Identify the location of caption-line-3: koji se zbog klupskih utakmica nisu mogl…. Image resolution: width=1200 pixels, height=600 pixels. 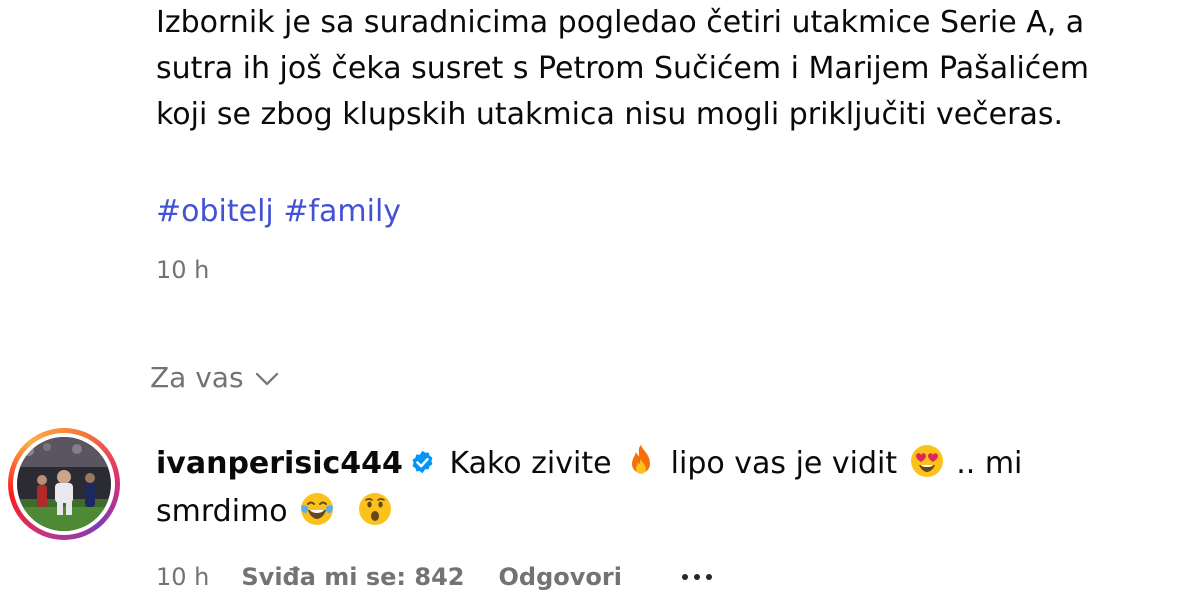
(610, 114).